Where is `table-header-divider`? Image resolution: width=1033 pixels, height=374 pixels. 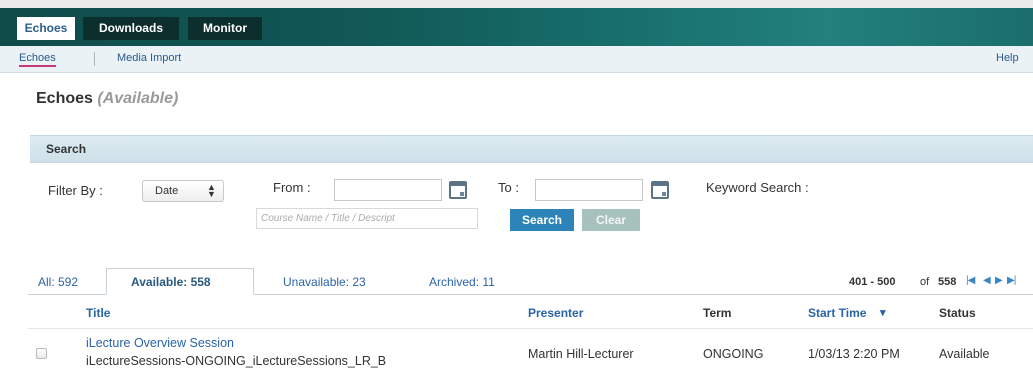
table-header-divider is located at coordinates (530, 328).